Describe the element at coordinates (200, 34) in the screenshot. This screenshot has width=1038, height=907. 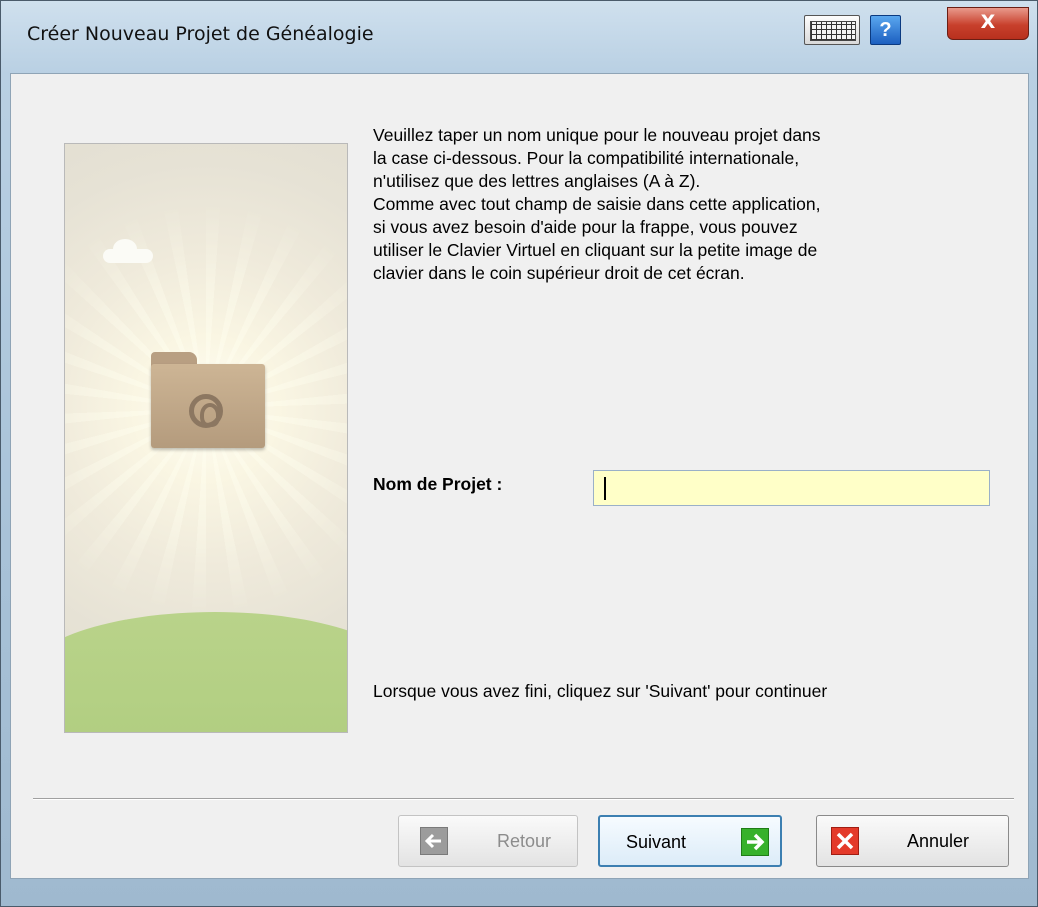
I see `window-title: Créer Nouveau Projet de Généalogie` at that location.